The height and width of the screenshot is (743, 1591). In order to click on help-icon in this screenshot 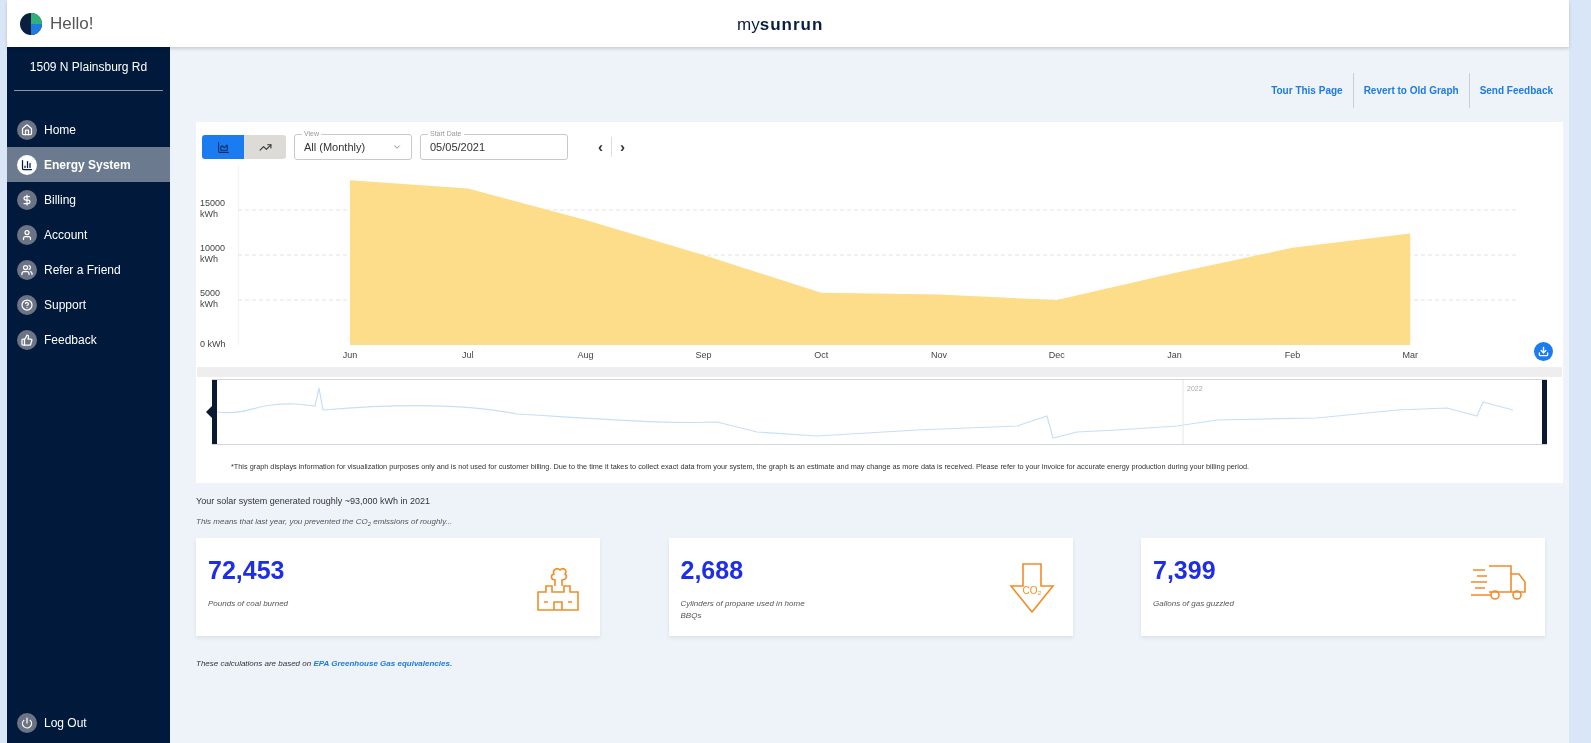, I will do `click(27, 304)`.